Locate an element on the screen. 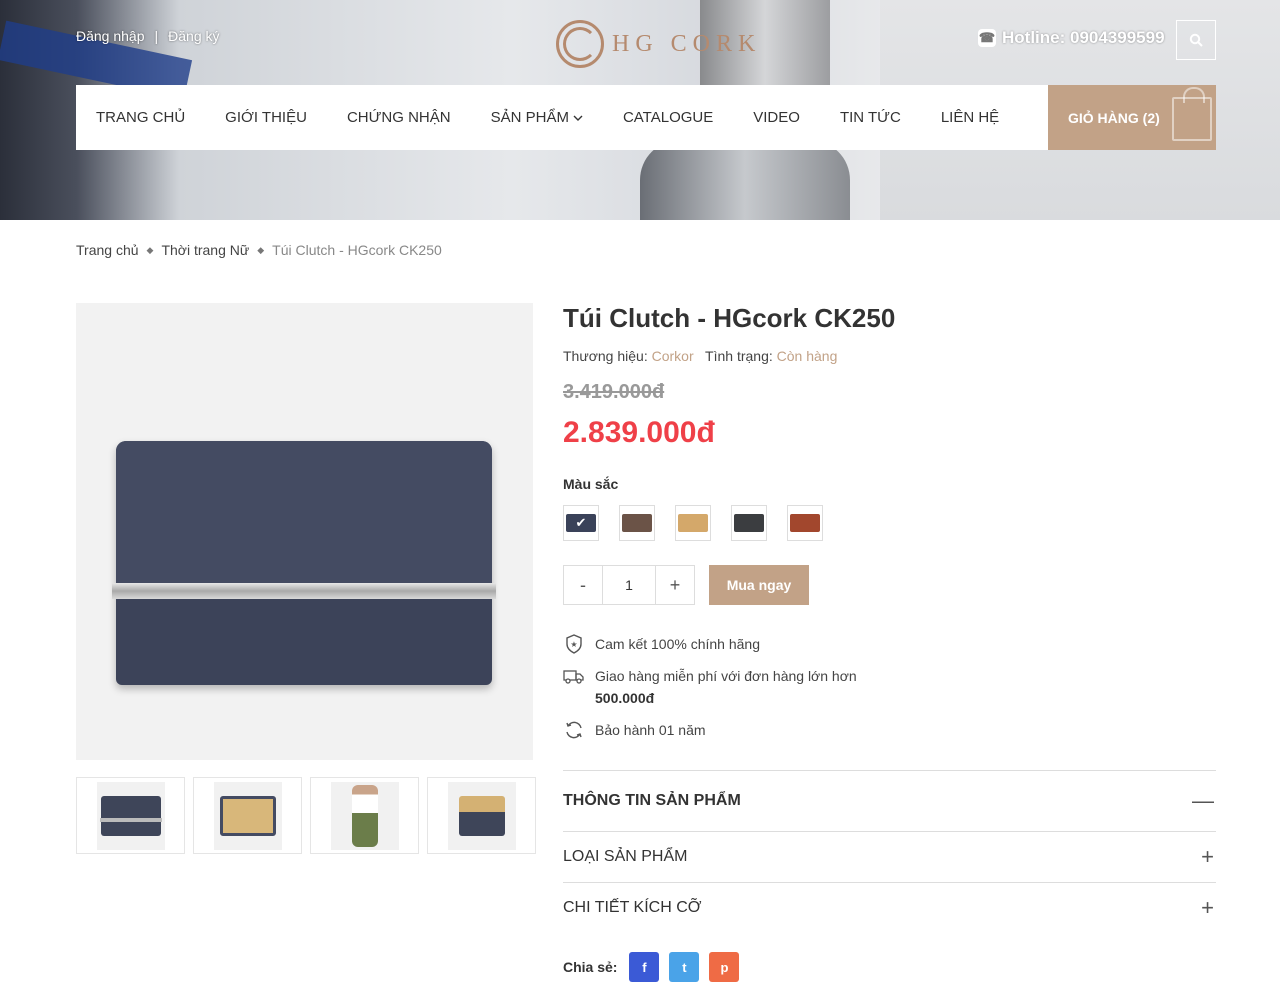 The height and width of the screenshot is (1002, 1280). breadcrumb-current: Túi Clutch - HGcork CK250 is located at coordinates (357, 250).